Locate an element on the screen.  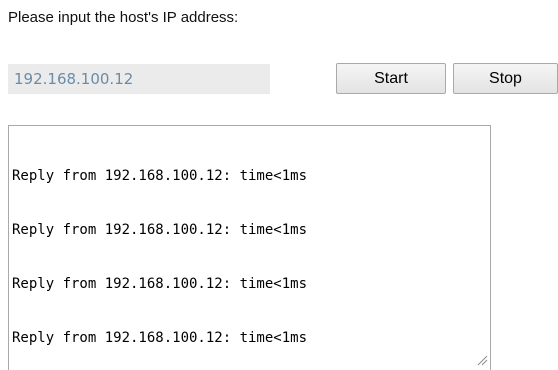
ip-address-input is located at coordinates (139, 79).